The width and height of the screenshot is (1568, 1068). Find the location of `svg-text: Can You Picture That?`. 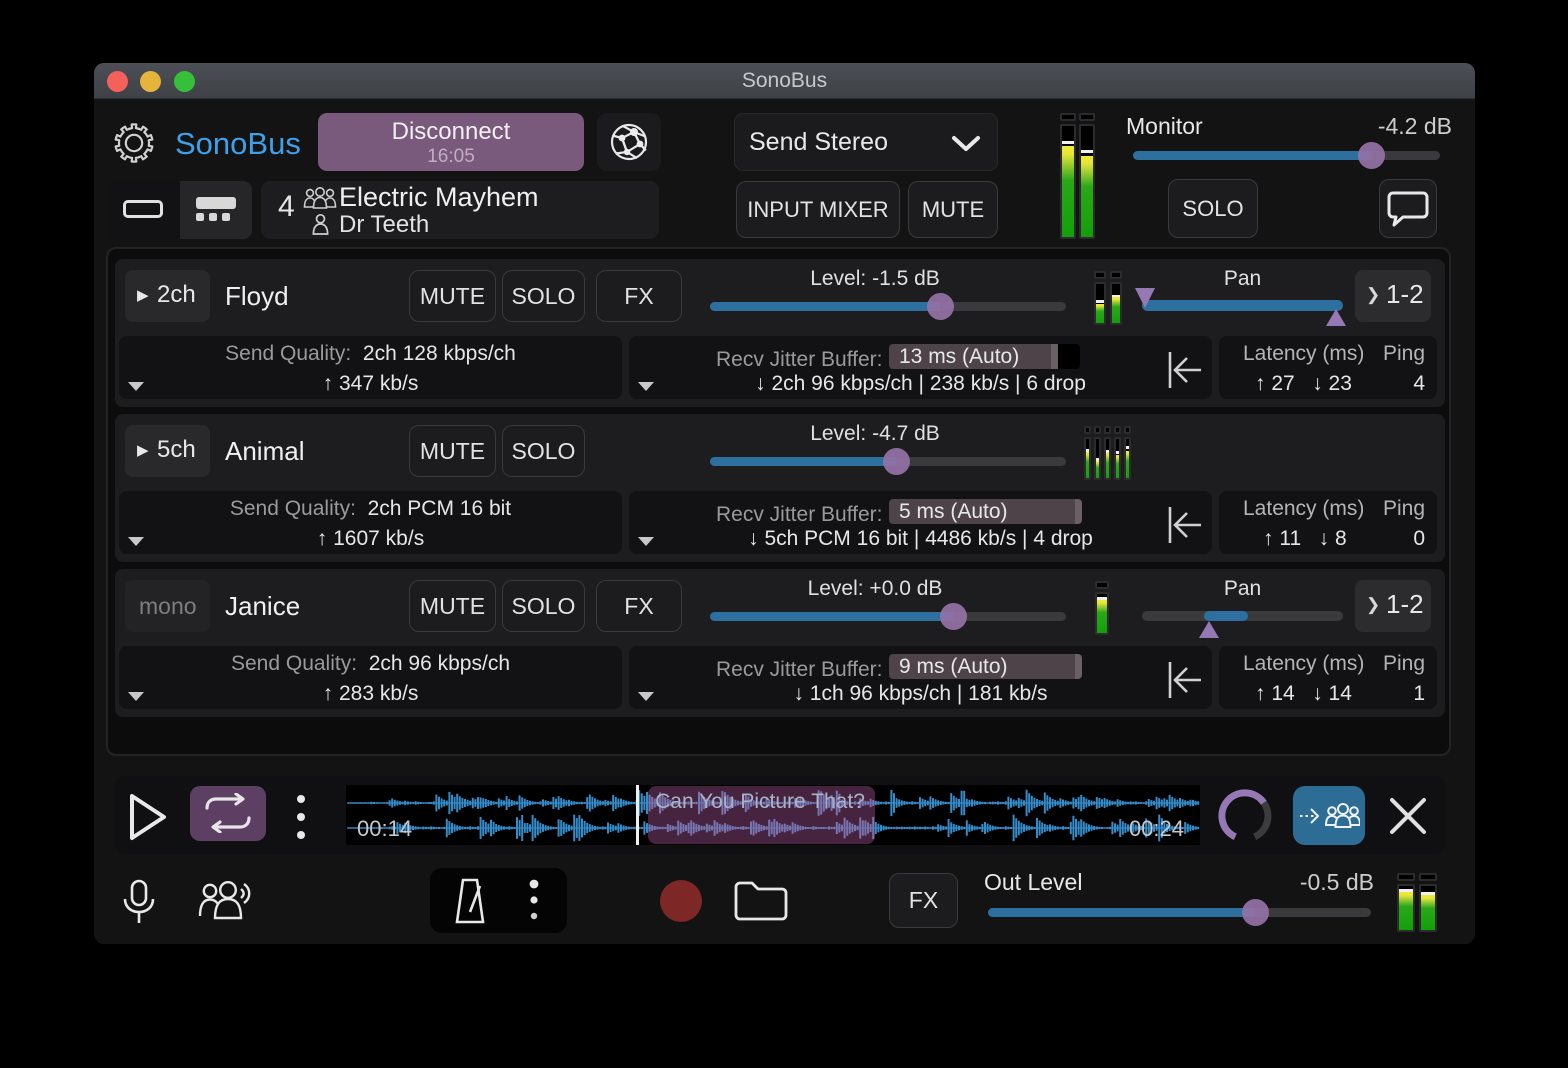

svg-text: Can You Picture That? is located at coordinates (760, 801).